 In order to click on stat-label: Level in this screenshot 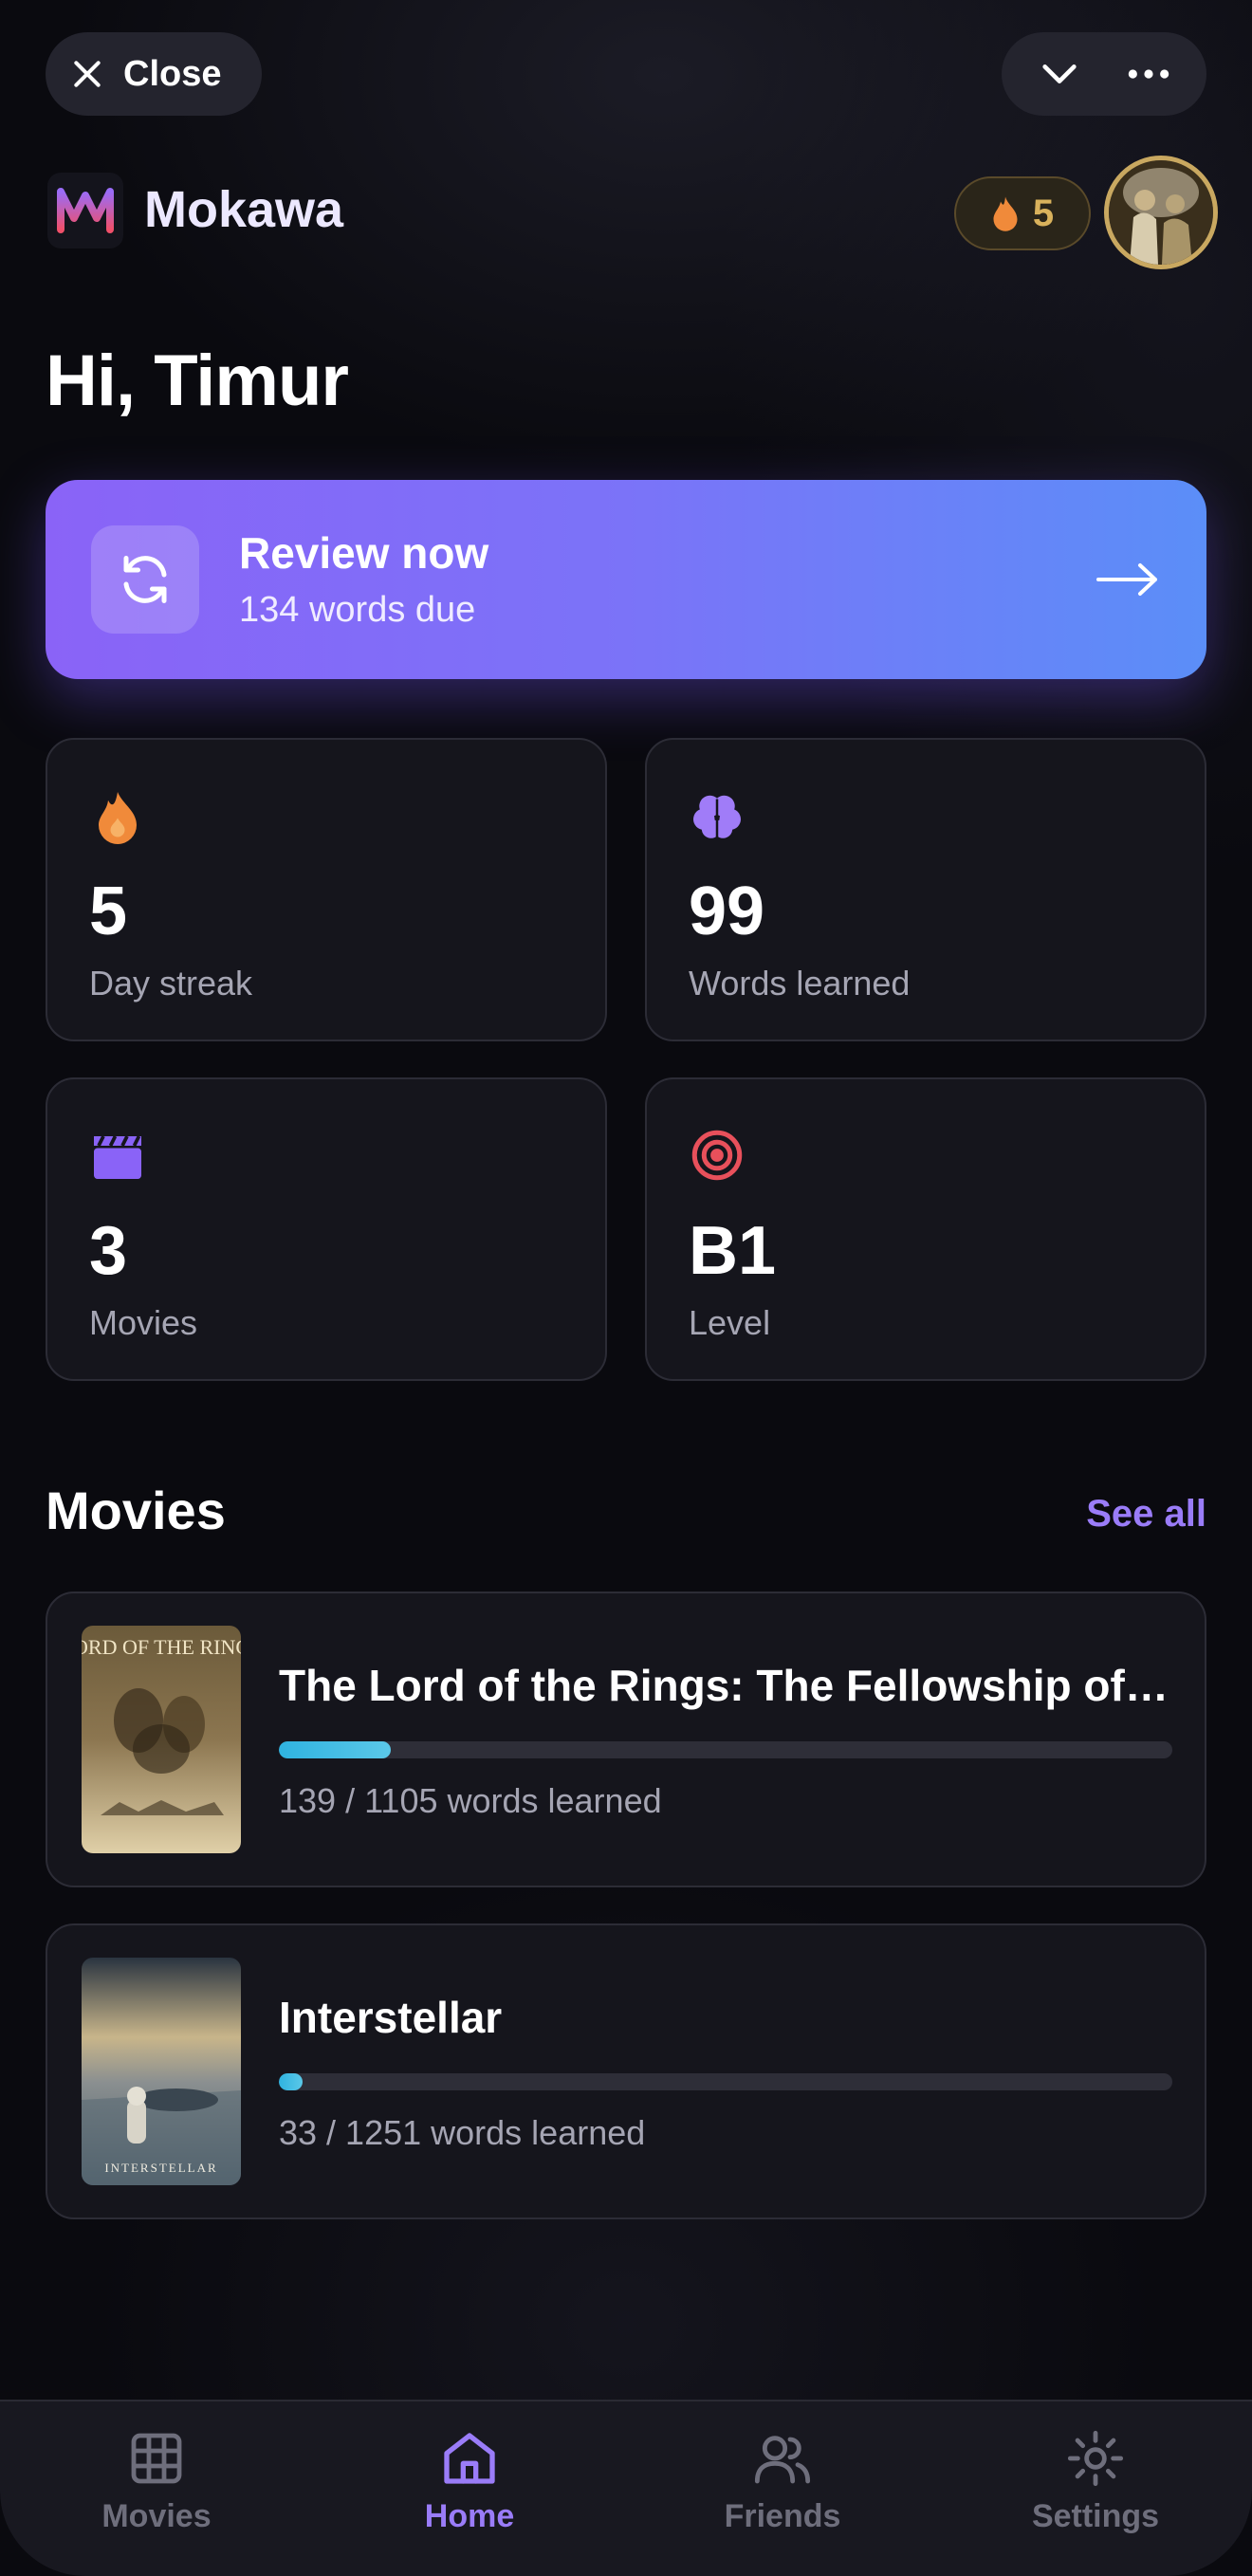, I will do `click(730, 1322)`.